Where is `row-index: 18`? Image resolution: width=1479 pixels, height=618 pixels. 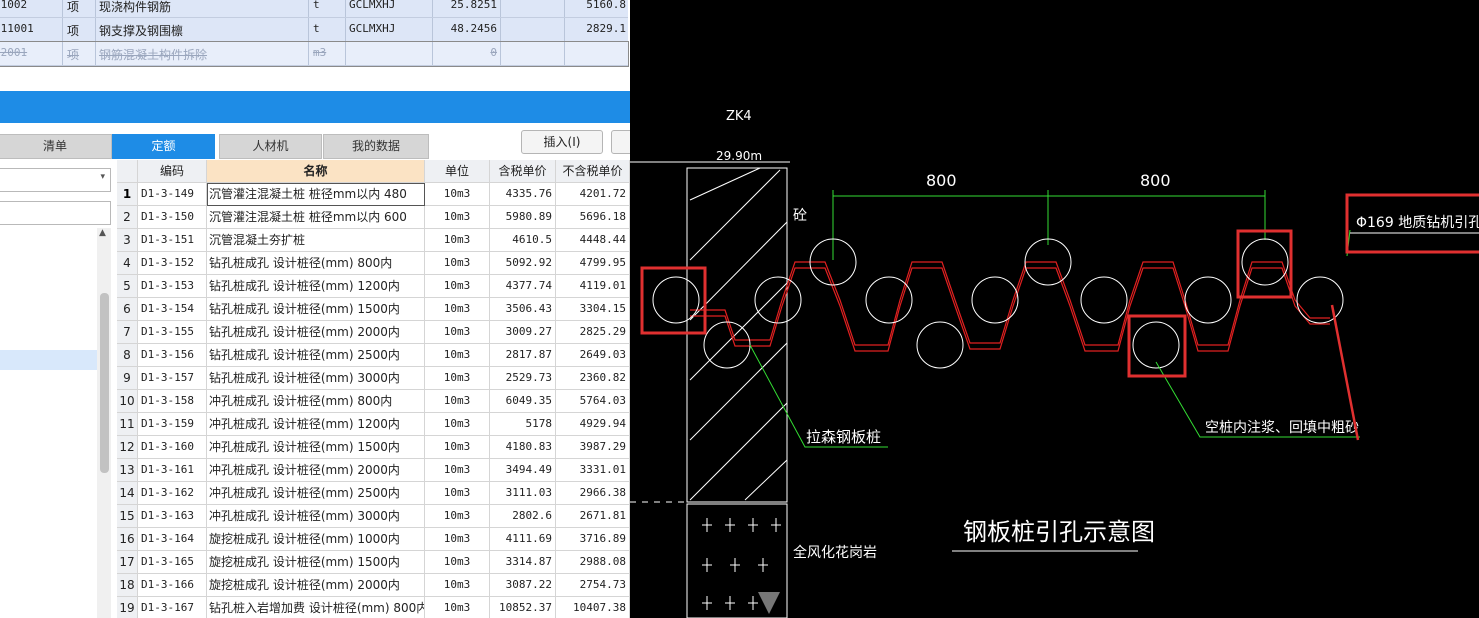 row-index: 18 is located at coordinates (127, 585).